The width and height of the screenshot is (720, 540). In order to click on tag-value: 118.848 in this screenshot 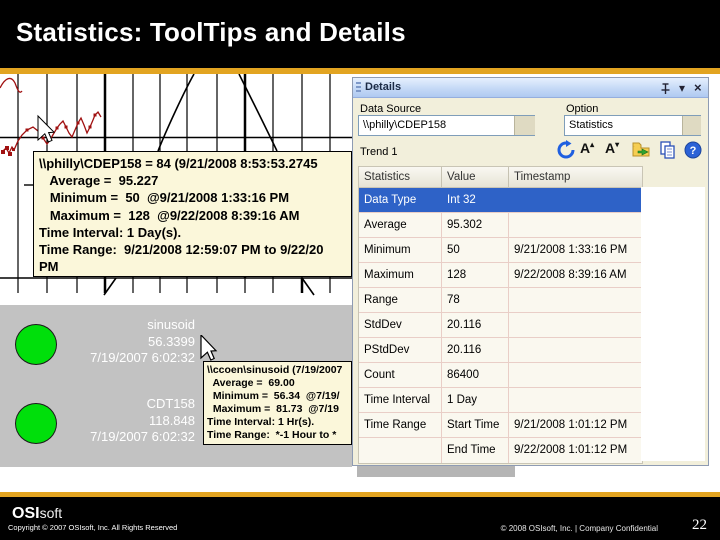, I will do `click(171, 420)`.